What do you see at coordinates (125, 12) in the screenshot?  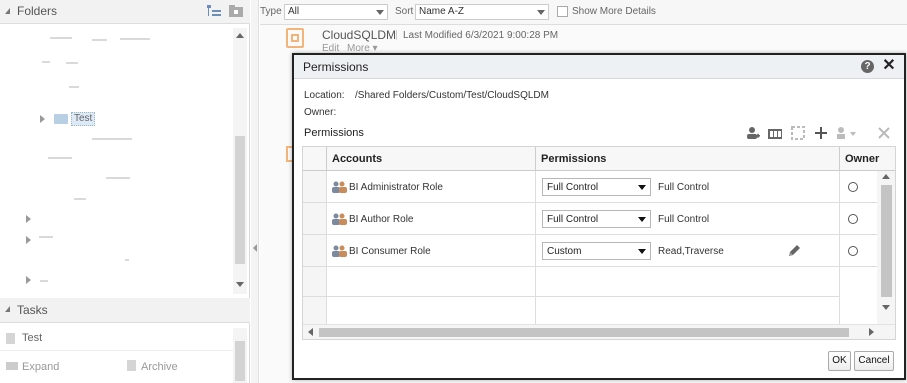 I see `folders-header: Folders` at bounding box center [125, 12].